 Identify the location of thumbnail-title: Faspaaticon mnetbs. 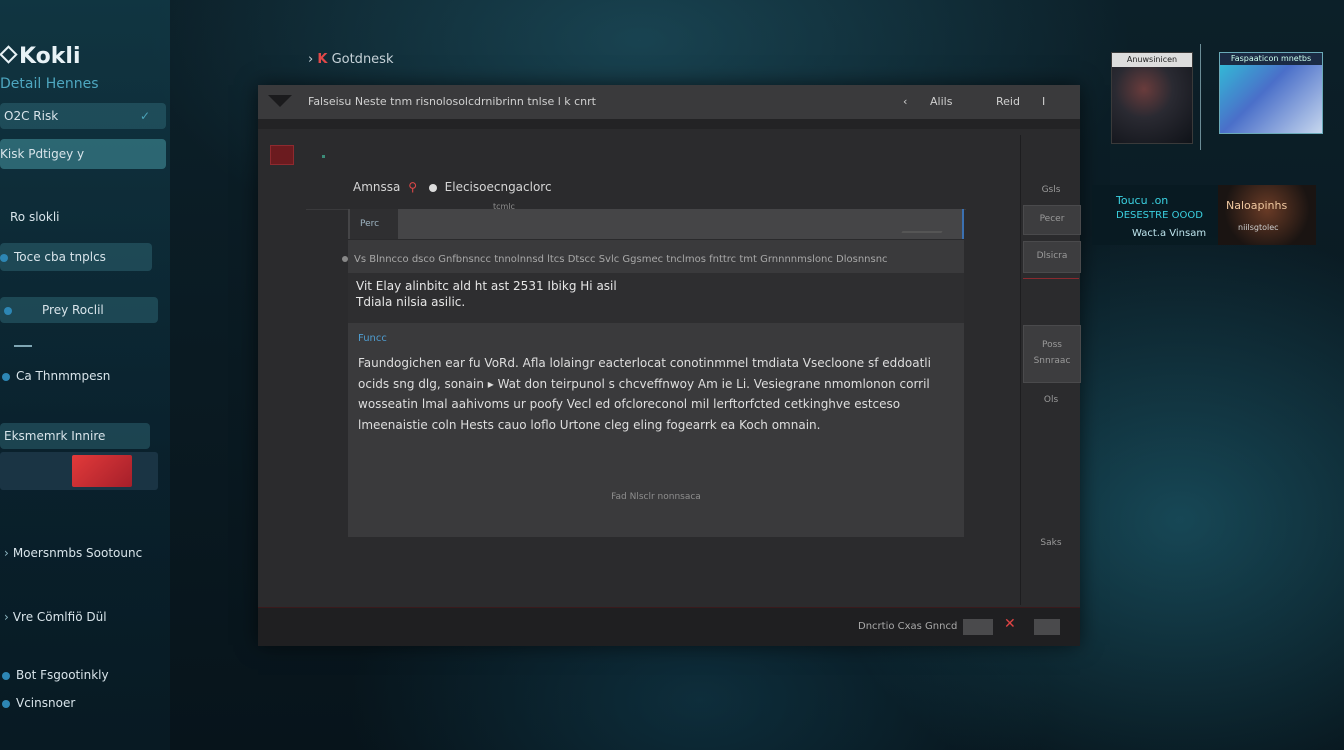
(1271, 59).